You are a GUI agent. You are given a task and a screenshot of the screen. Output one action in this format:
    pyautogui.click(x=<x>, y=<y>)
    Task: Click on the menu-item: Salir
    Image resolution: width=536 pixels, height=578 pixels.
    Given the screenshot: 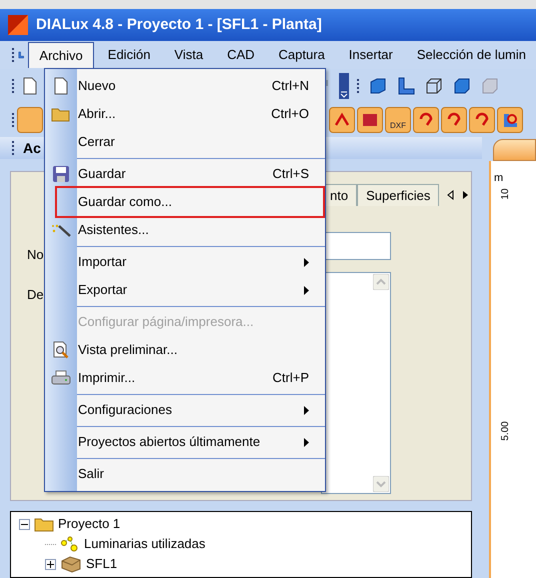 What is the action you would take?
    pyautogui.click(x=201, y=474)
    